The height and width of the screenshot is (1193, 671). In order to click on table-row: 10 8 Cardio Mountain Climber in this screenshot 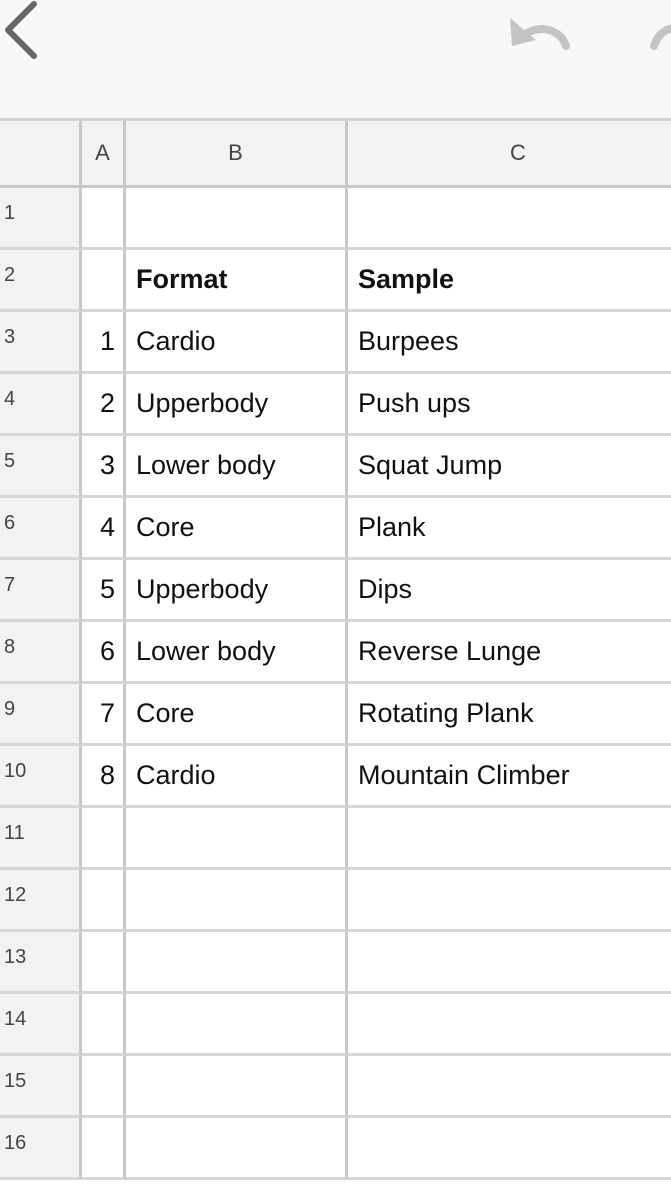, I will do `click(335, 777)`.